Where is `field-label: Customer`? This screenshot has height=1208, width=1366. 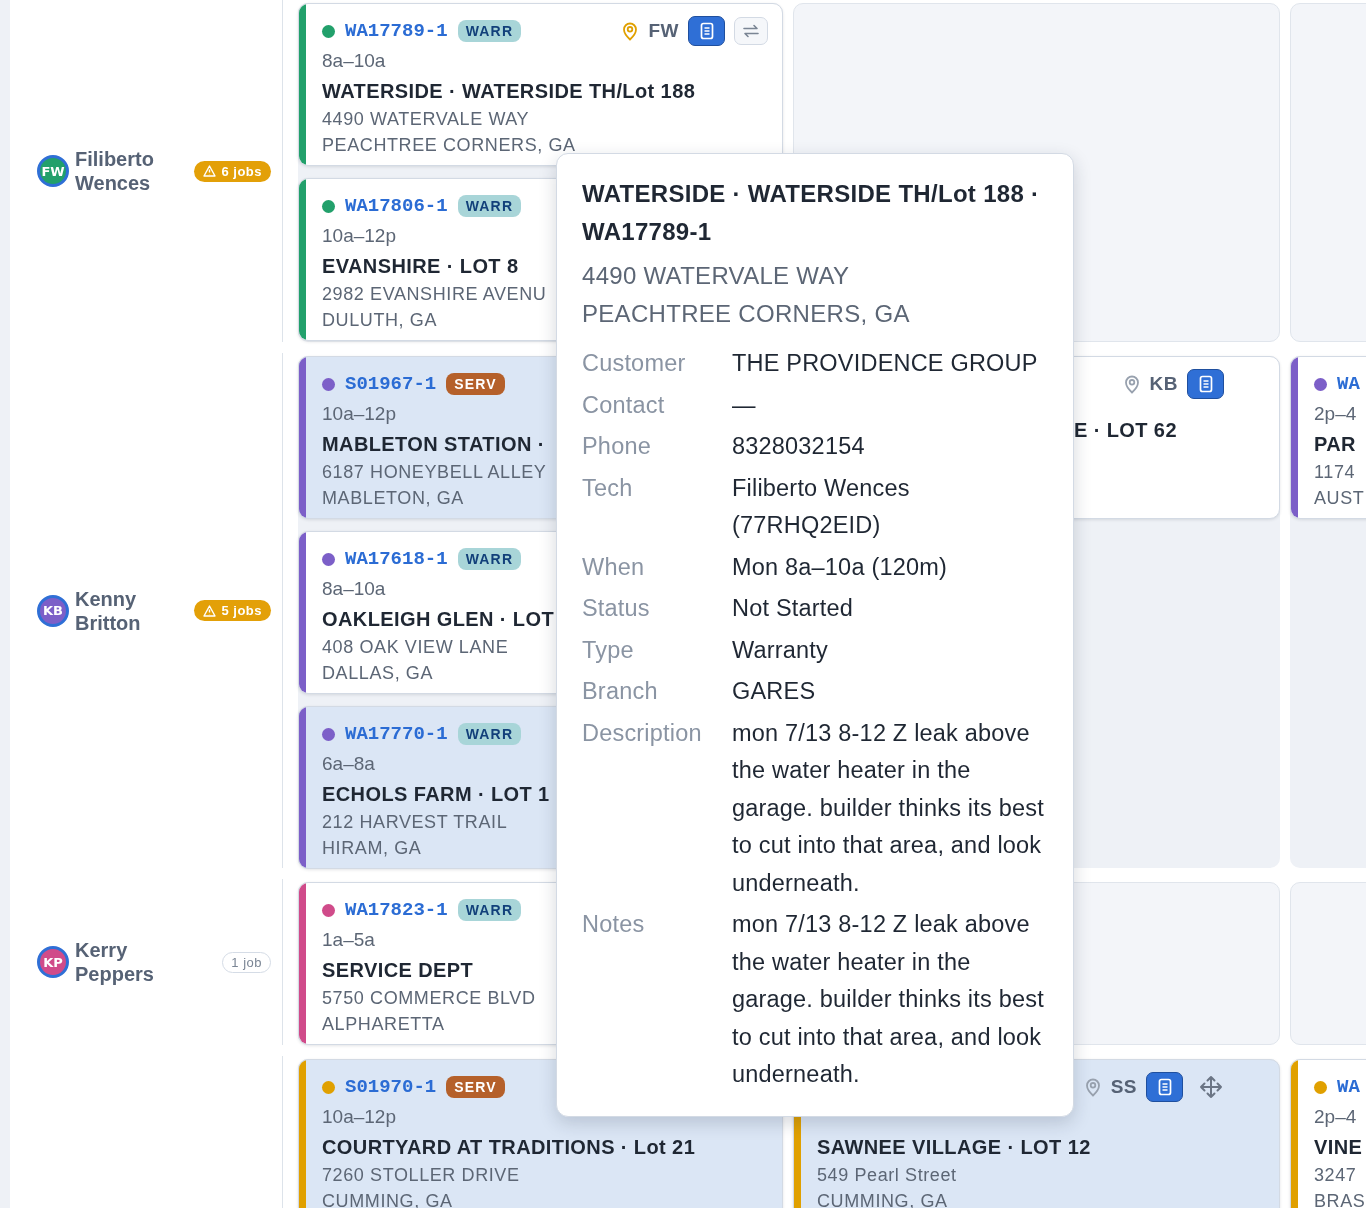 field-label: Customer is located at coordinates (634, 363).